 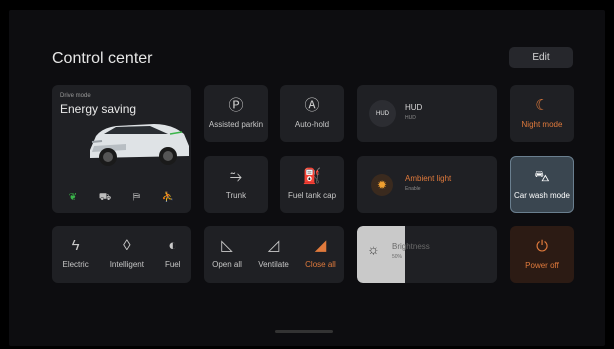 What do you see at coordinates (382, 185) in the screenshot?
I see `sun-icon: ✹` at bounding box center [382, 185].